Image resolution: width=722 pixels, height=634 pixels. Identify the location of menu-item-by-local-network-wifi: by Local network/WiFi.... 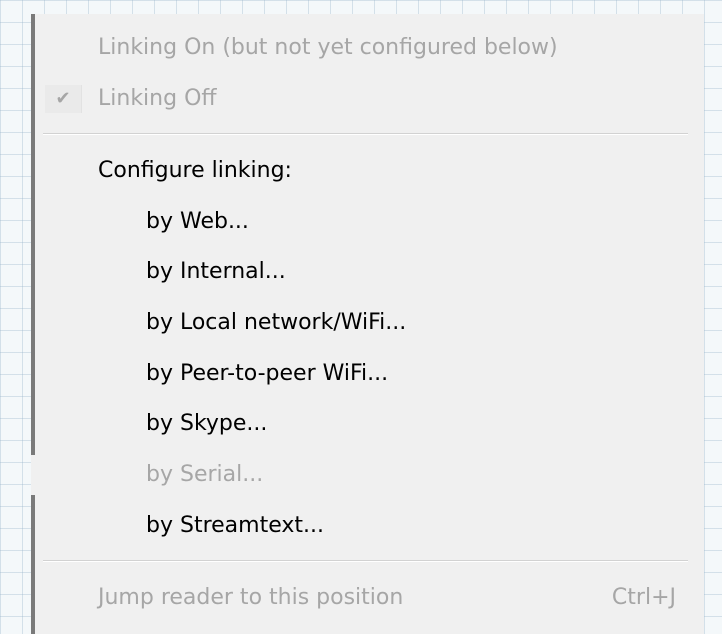
(369, 323).